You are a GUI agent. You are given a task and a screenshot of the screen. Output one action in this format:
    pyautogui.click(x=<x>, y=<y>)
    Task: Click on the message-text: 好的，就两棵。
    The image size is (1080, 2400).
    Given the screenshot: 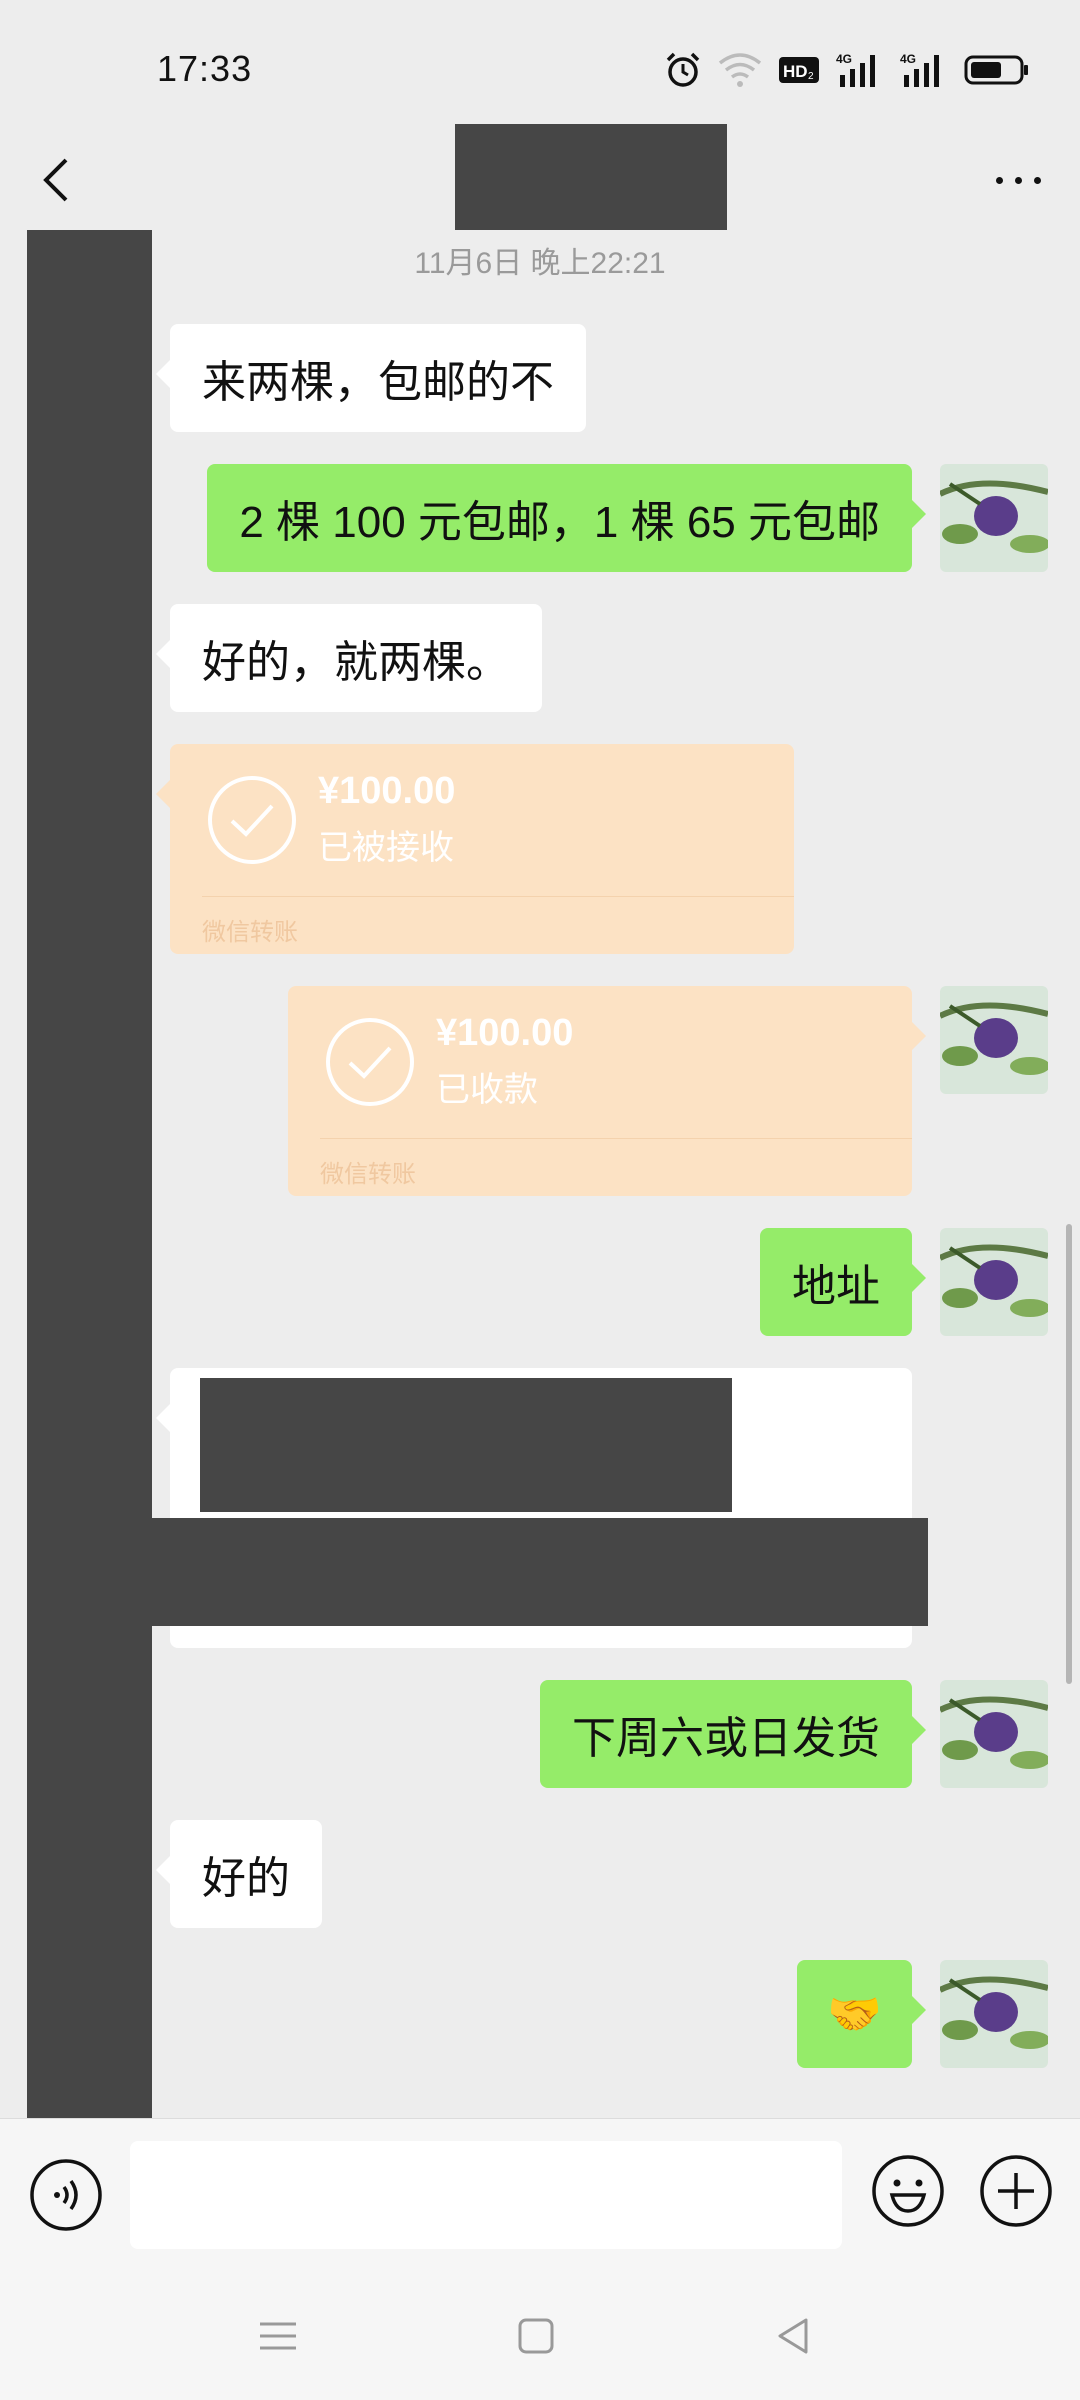 What is the action you would take?
    pyautogui.click(x=356, y=662)
    